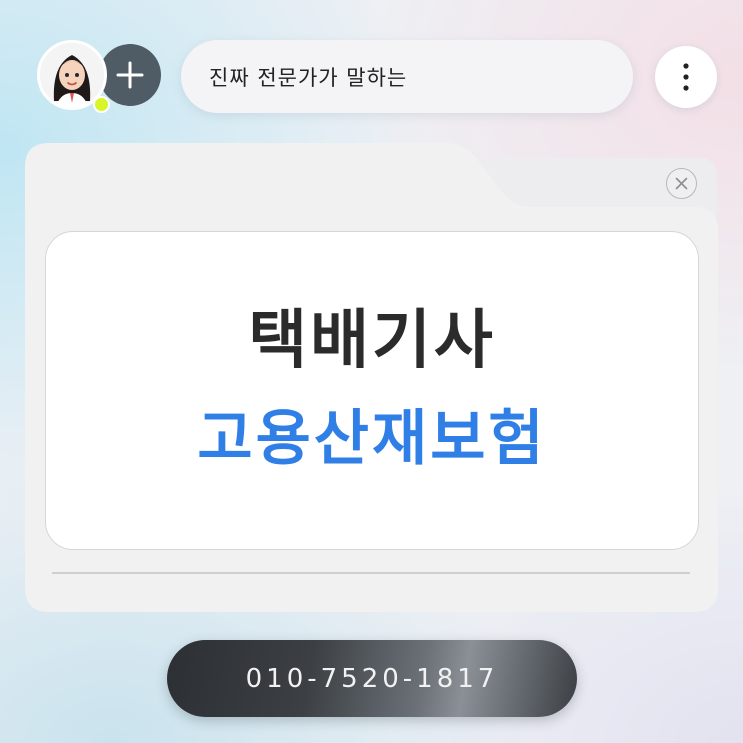  I want to click on search-text: 진짜 전문가가 말하는, so click(308, 77).